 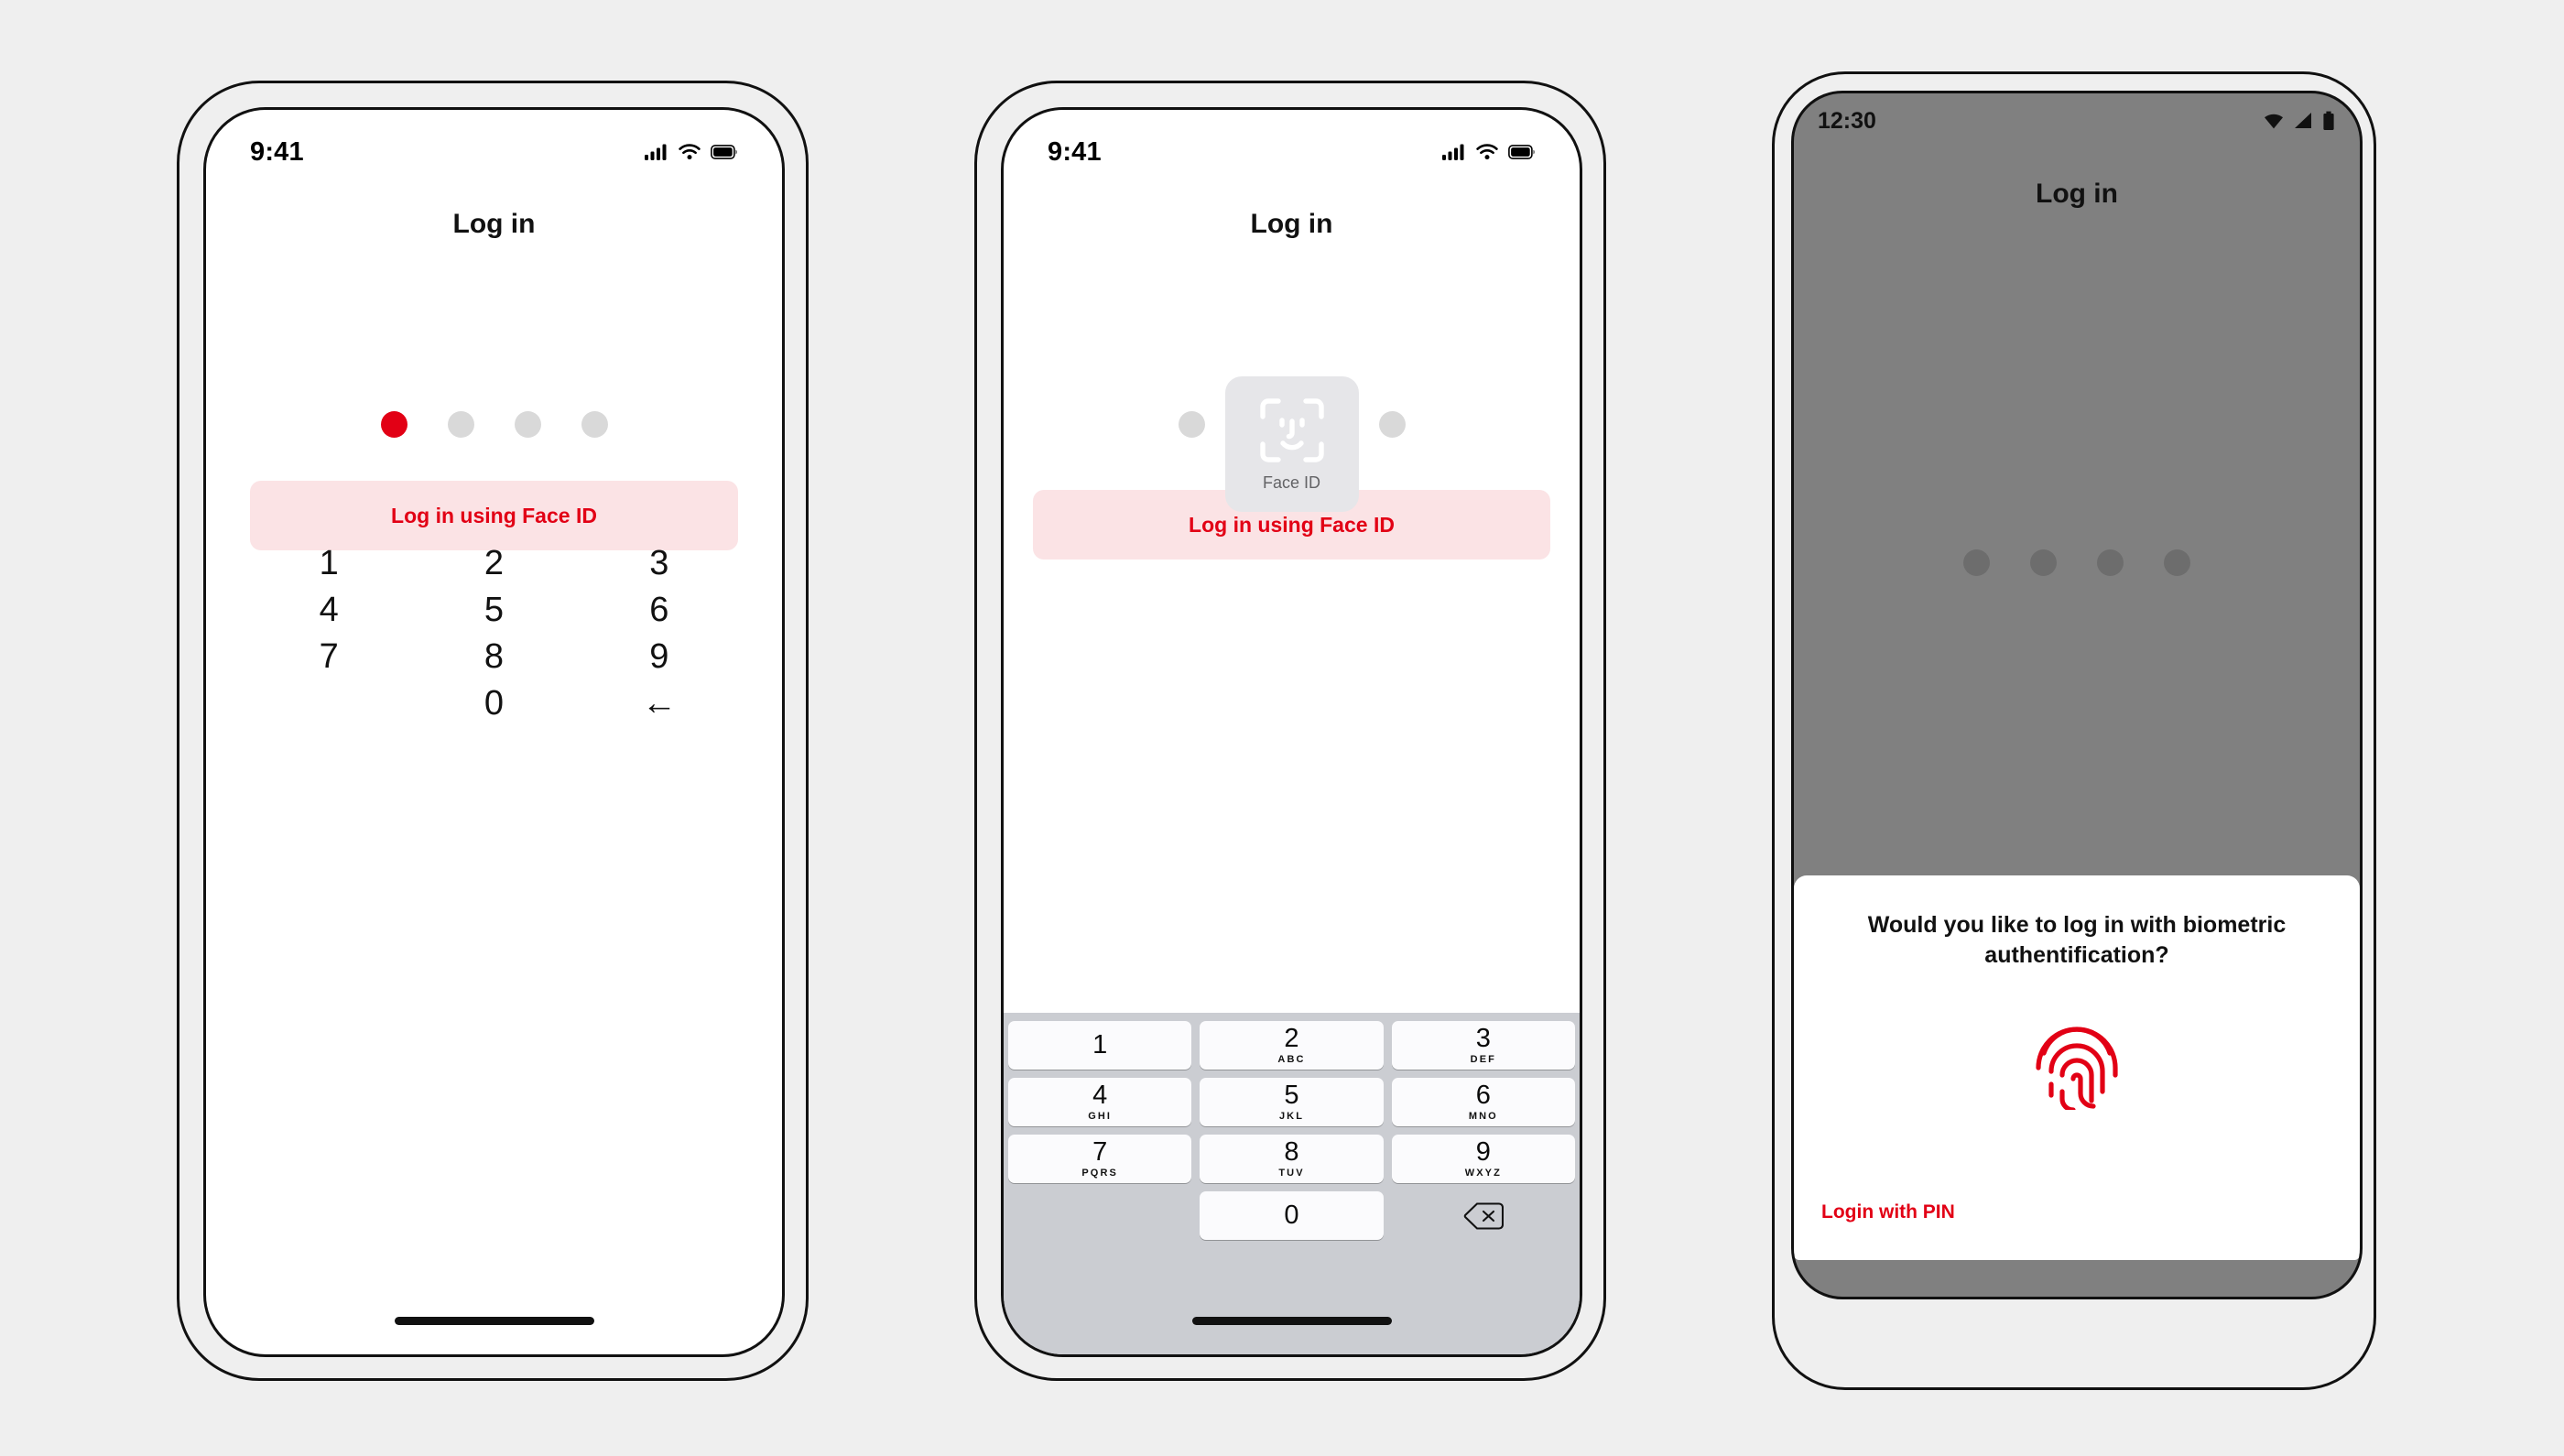 I want to click on face-id-overlay: Face ID, so click(x=1291, y=444).